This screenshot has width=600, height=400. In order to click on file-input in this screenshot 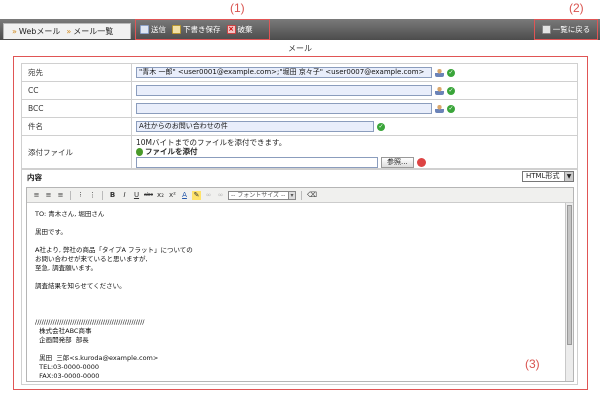, I will do `click(257, 162)`.